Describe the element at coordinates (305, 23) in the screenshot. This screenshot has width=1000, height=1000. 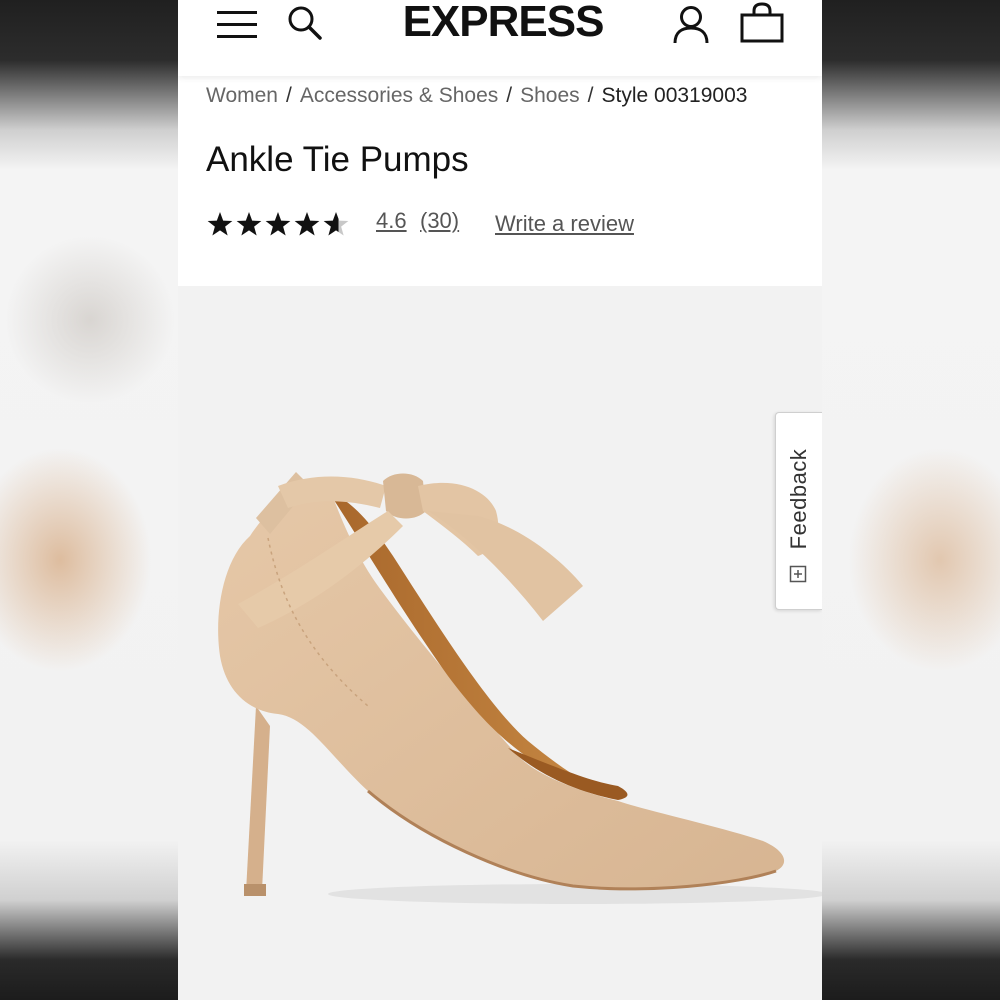
I see `search-icon` at that location.